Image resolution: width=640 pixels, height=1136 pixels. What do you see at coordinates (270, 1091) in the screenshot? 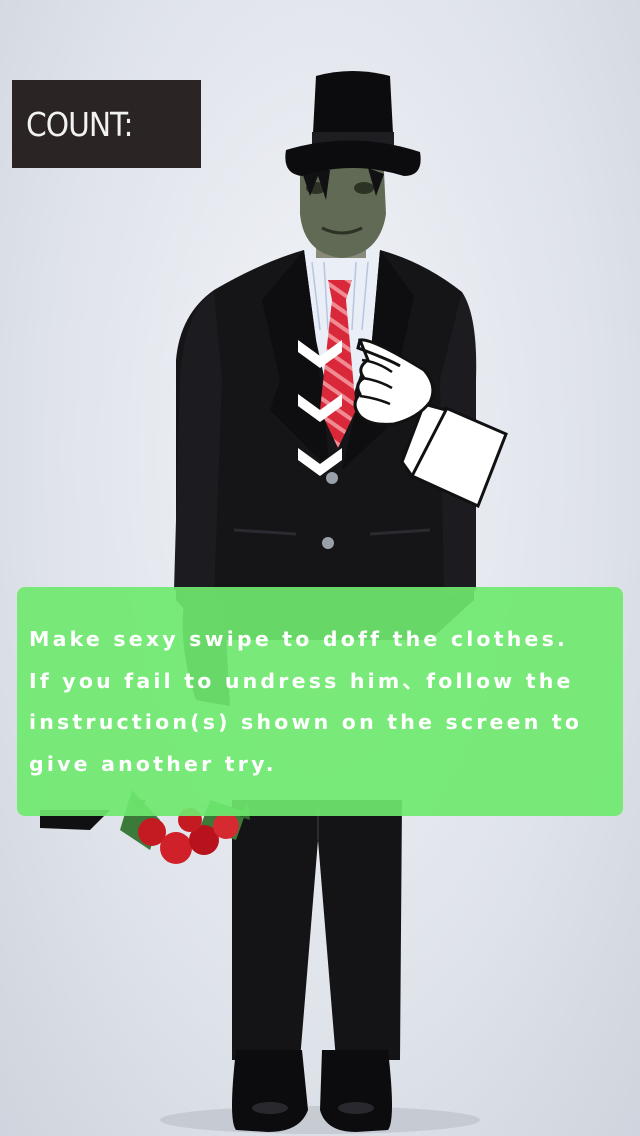
I see `left-shoe` at bounding box center [270, 1091].